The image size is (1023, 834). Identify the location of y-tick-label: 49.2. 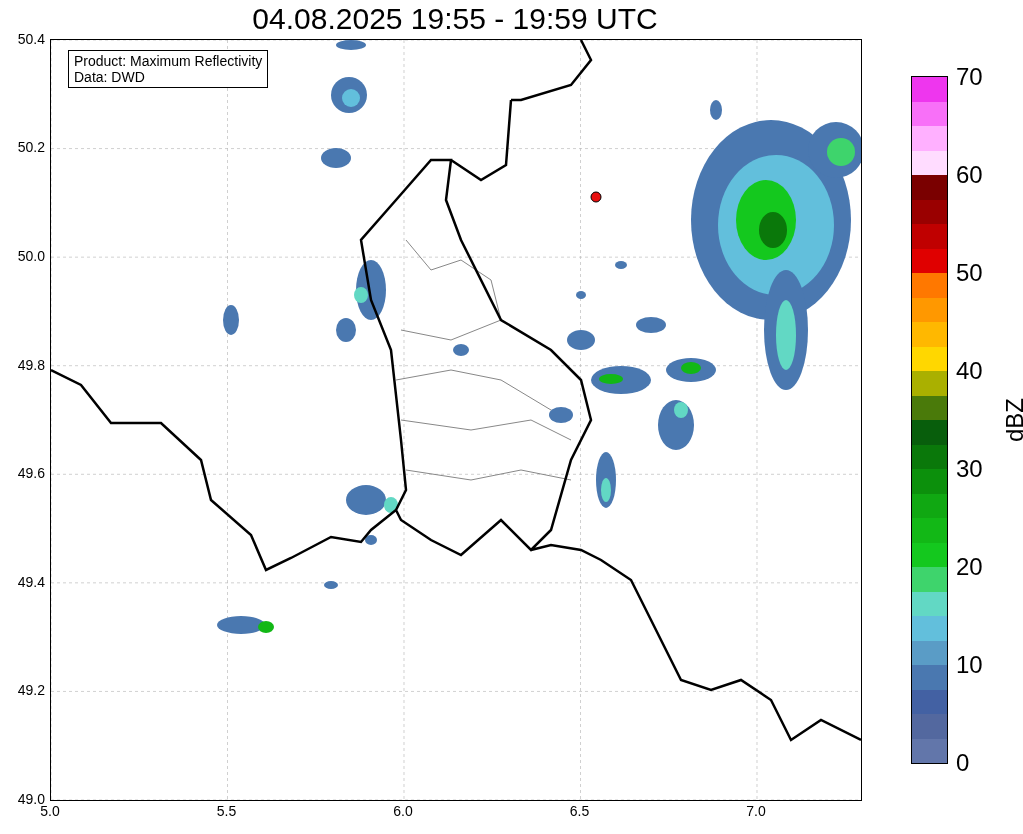
(31, 690).